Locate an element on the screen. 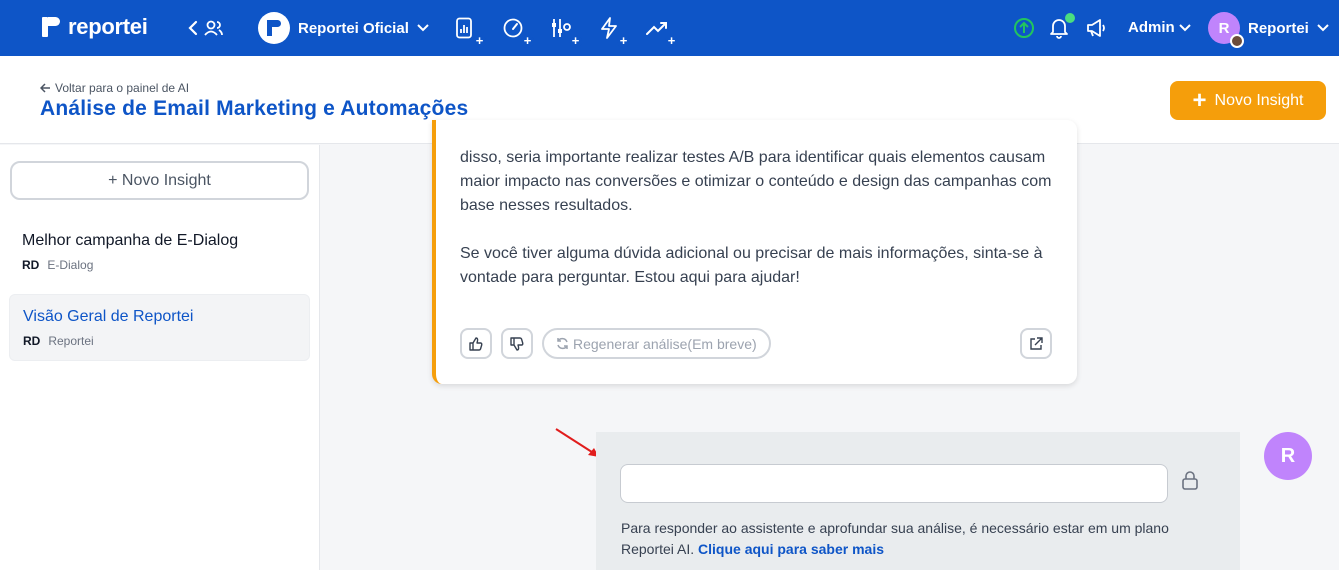 The width and height of the screenshot is (1339, 570). account-selector: Reportei Oficial is located at coordinates (343, 28).